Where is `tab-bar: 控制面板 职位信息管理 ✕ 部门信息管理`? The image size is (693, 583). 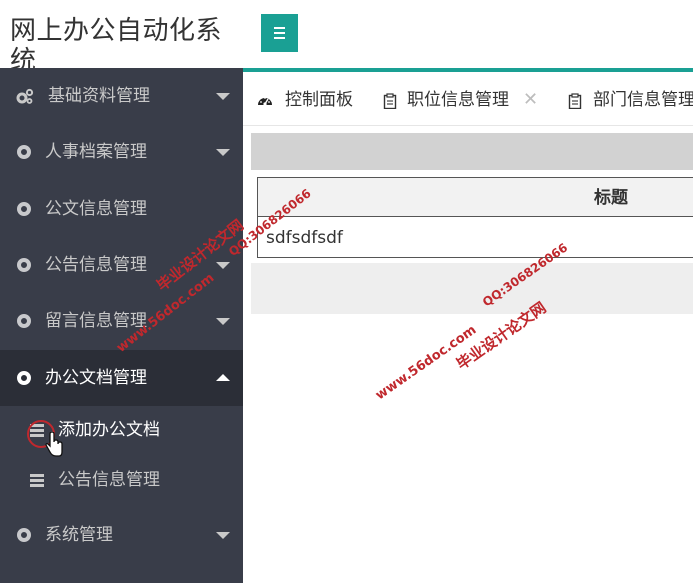
tab-bar: 控制面板 职位信息管理 ✕ 部门信息管理 is located at coordinates (468, 99).